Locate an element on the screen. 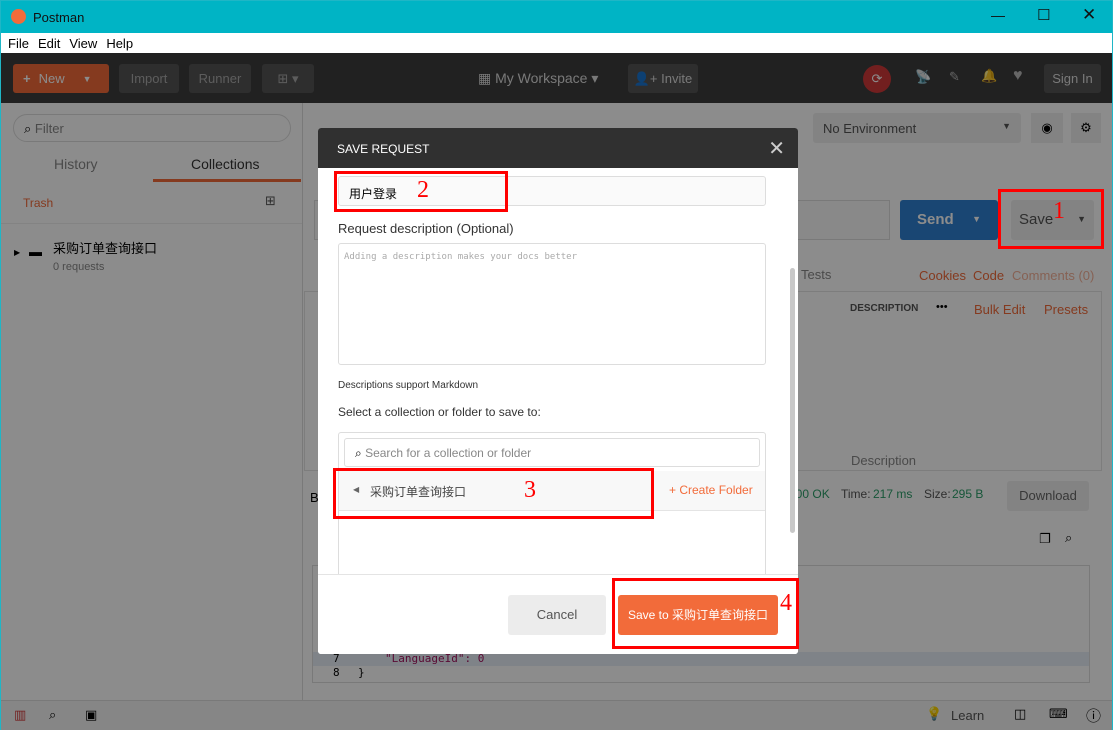 This screenshot has width=1113, height=730. collection-search-input: ⌕ Search for a collection or folder is located at coordinates (552, 452).